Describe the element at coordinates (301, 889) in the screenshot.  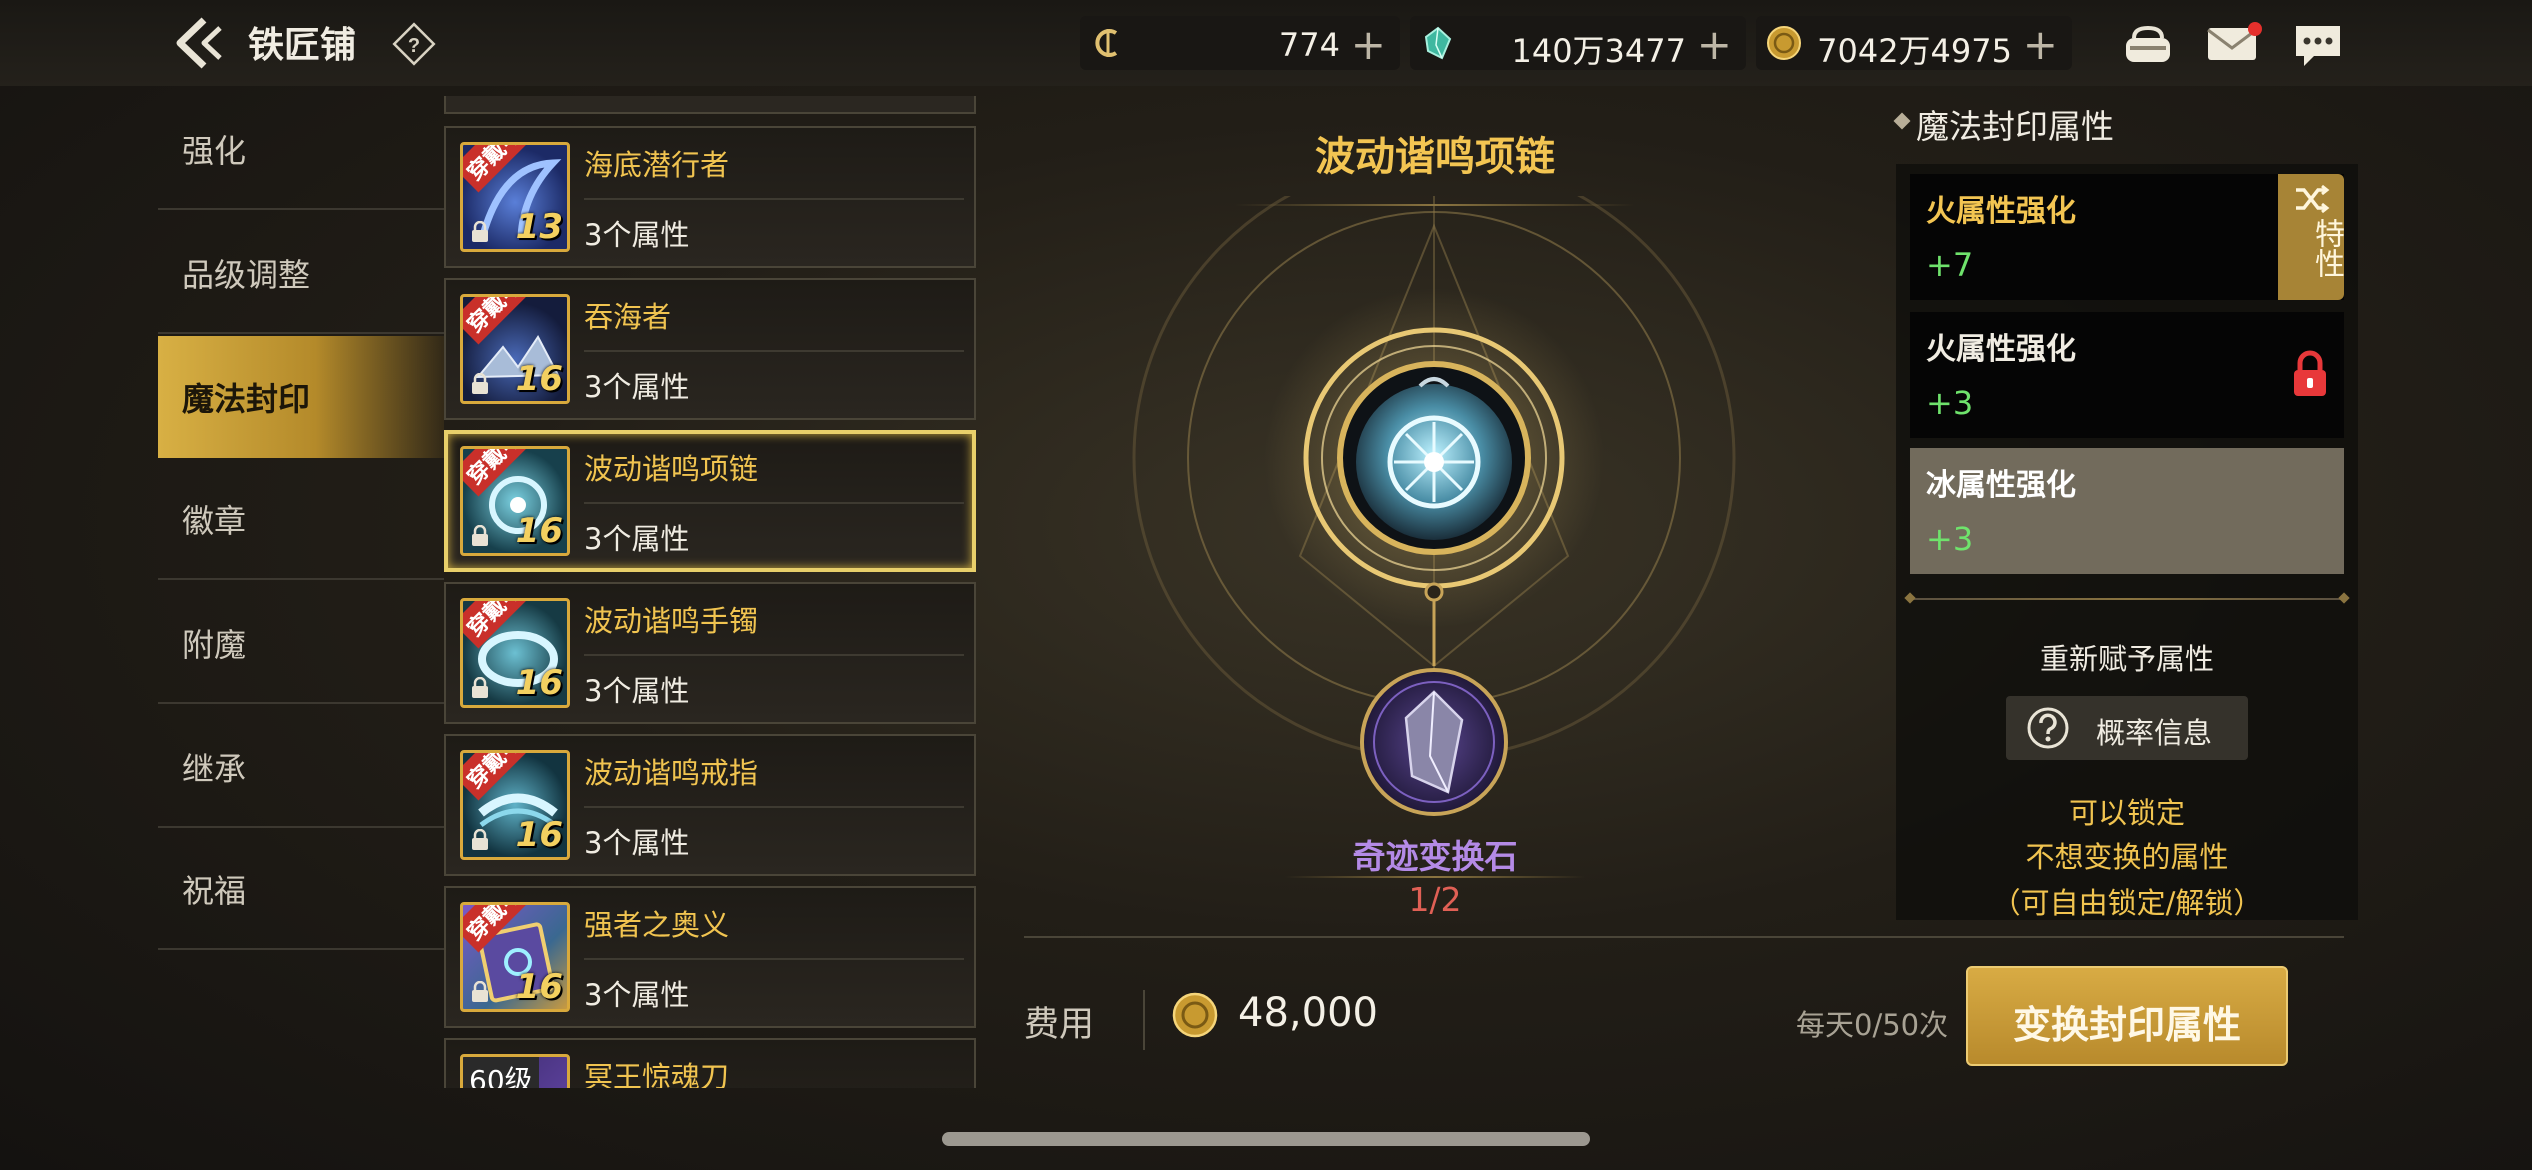
I see `menu-item-bless: 祝福` at that location.